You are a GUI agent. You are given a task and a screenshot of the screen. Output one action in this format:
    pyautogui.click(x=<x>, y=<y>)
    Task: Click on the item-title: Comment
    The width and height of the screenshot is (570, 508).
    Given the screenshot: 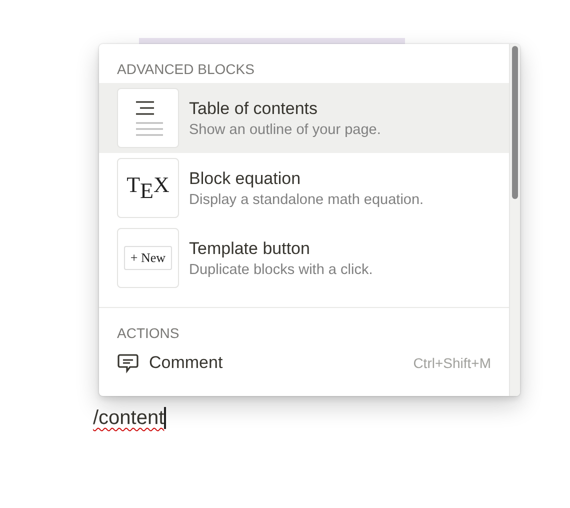 What is the action you would take?
    pyautogui.click(x=186, y=363)
    